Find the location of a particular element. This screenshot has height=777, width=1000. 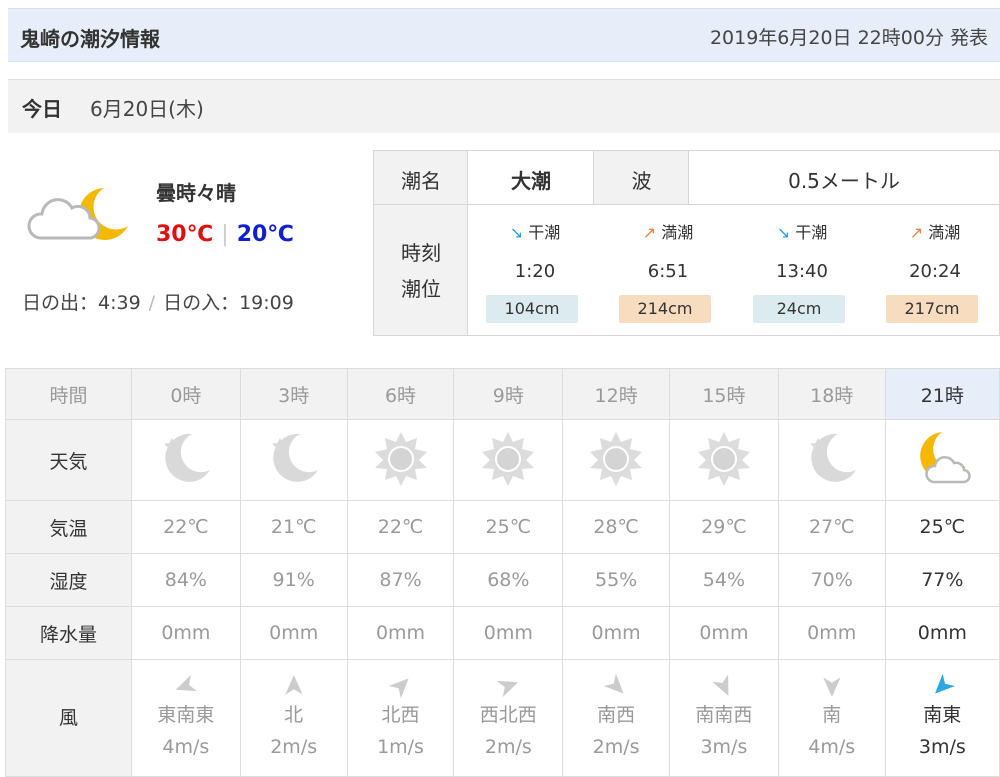

temp-9: 25℃ is located at coordinates (508, 527).